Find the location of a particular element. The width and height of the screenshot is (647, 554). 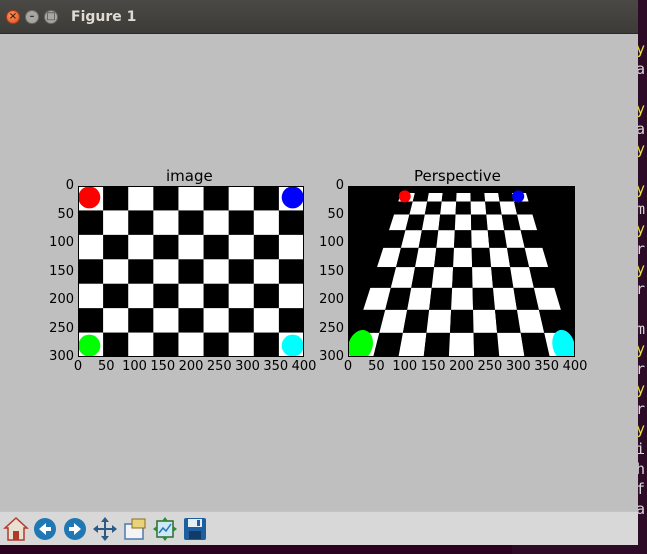

minimize-icon: – is located at coordinates (32, 16).